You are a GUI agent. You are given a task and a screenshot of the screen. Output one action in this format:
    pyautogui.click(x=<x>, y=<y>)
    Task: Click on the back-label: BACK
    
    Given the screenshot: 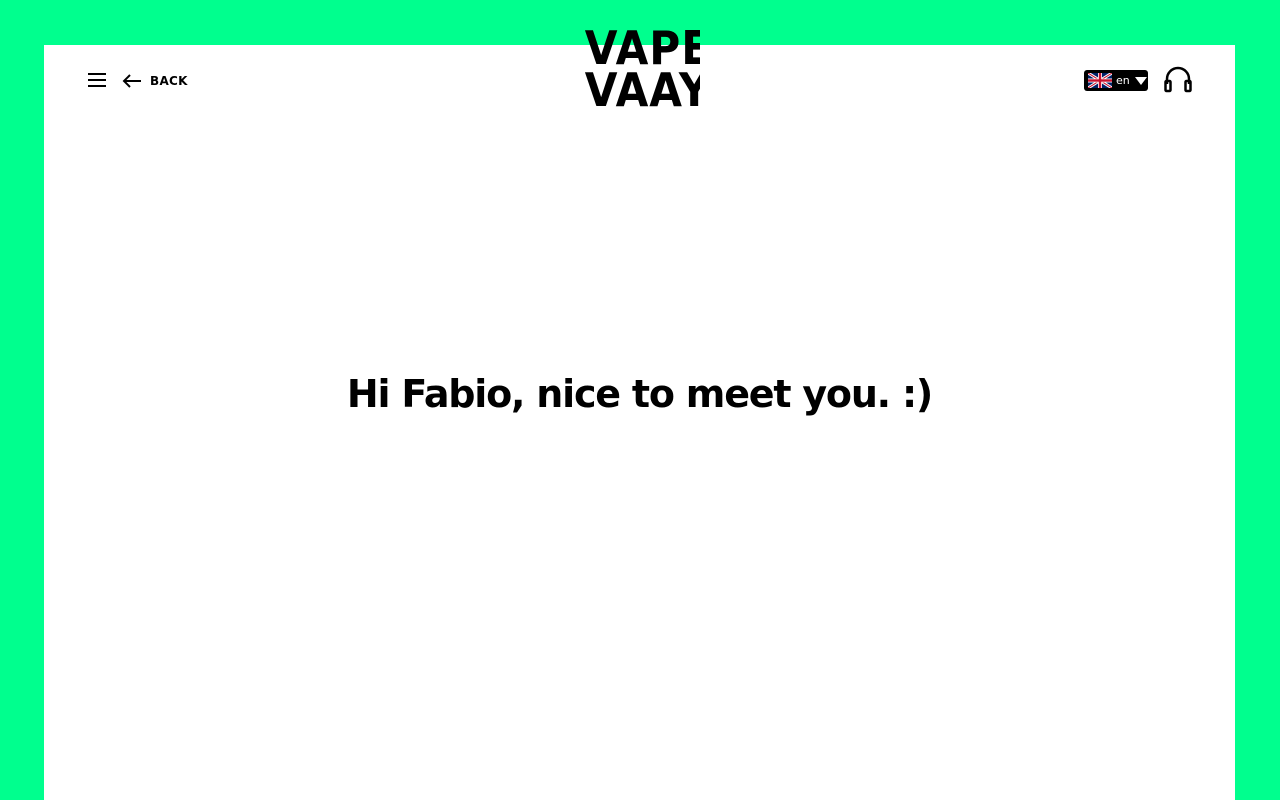 What is the action you would take?
    pyautogui.click(x=169, y=81)
    